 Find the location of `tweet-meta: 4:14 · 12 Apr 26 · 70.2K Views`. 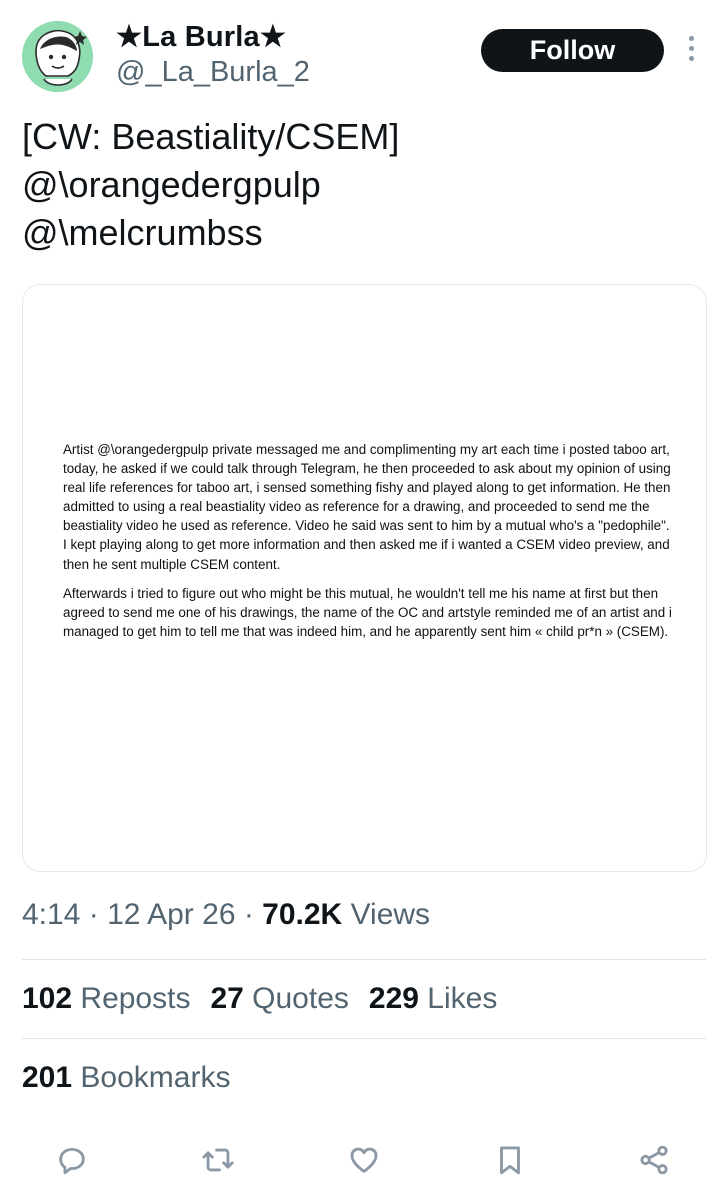

tweet-meta: 4:14 · 12 Apr 26 · 70.2K Views is located at coordinates (226, 915).